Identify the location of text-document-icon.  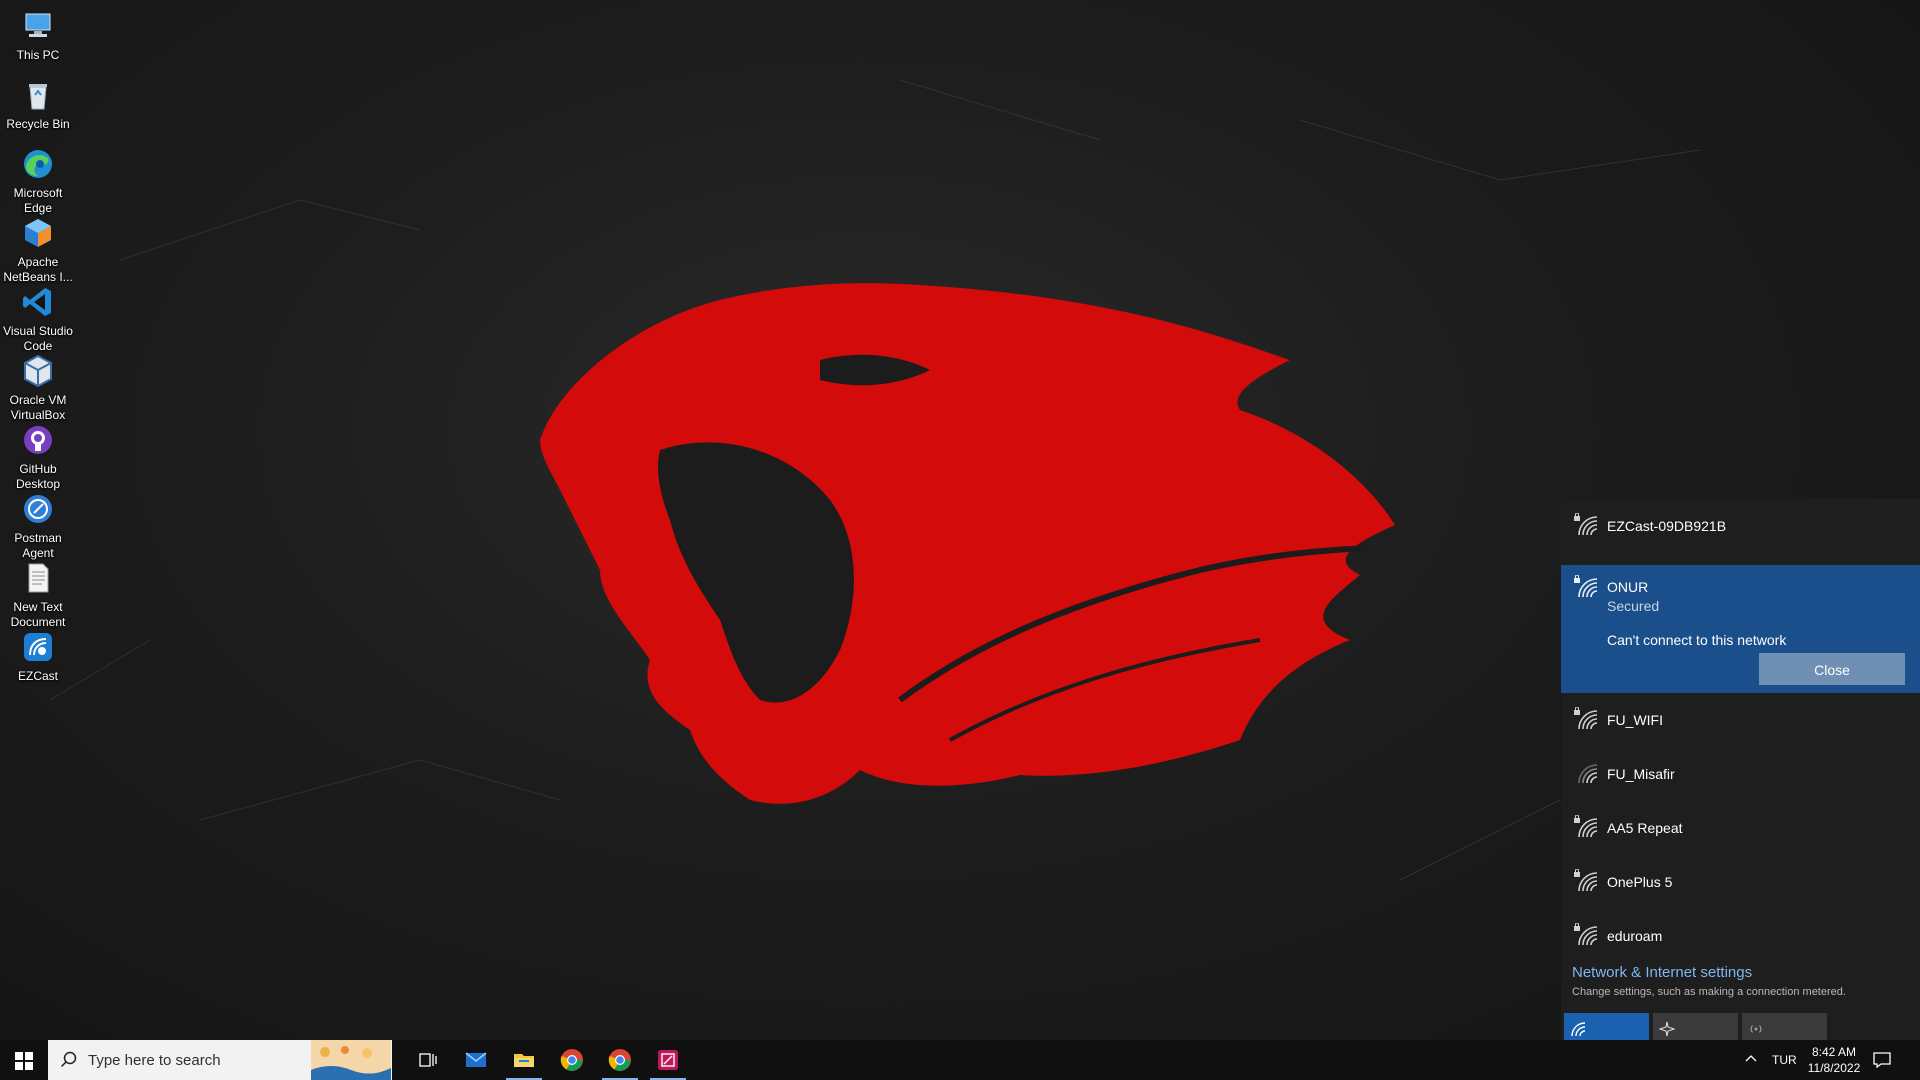
(38, 578).